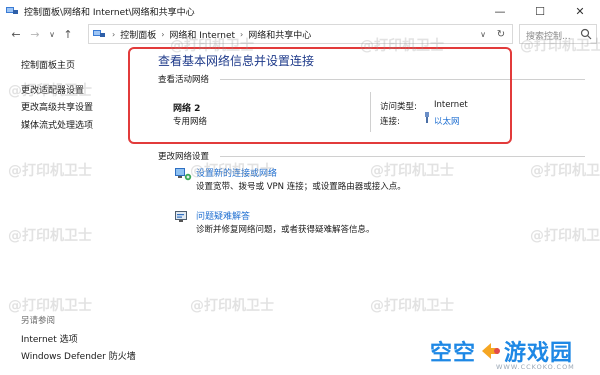 Image resolution: width=600 pixels, height=375 pixels. I want to click on troubleshoot-link: 问题疑难解答, so click(223, 215).